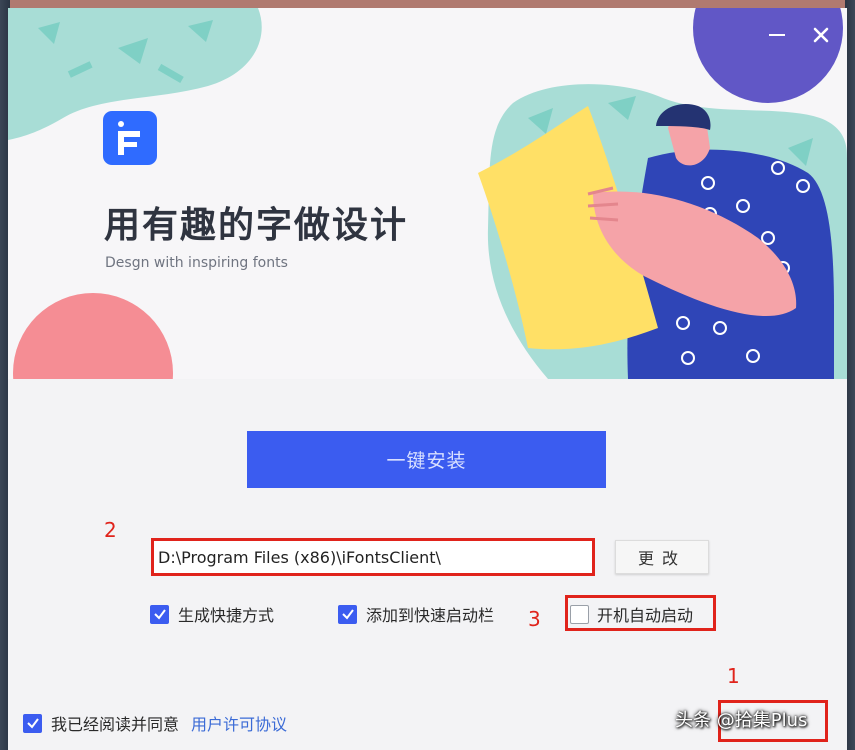  What do you see at coordinates (239, 723) in the screenshot?
I see `license-agreement-link: 用户许可协议` at bounding box center [239, 723].